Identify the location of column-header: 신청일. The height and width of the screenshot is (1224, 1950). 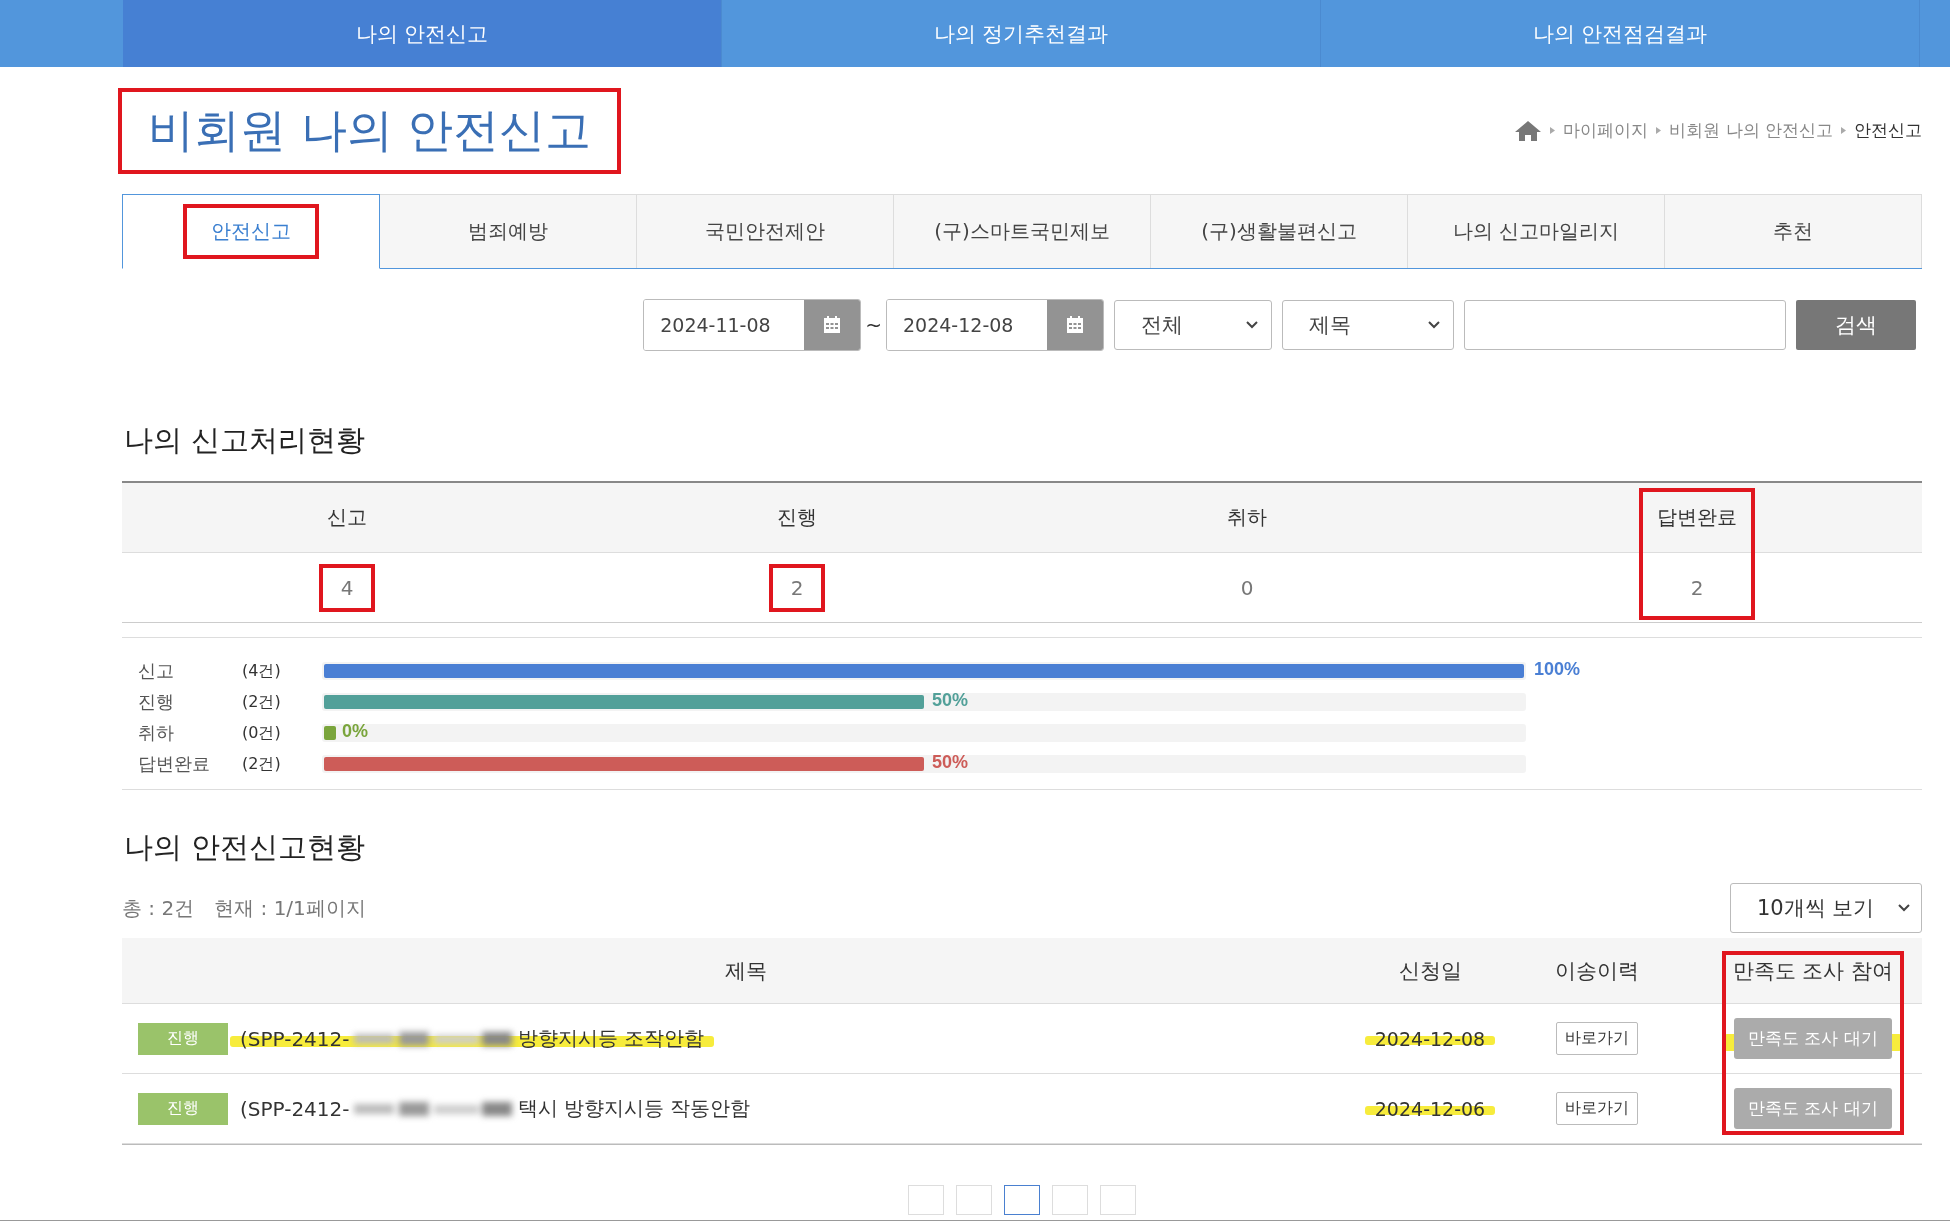
(1430, 971).